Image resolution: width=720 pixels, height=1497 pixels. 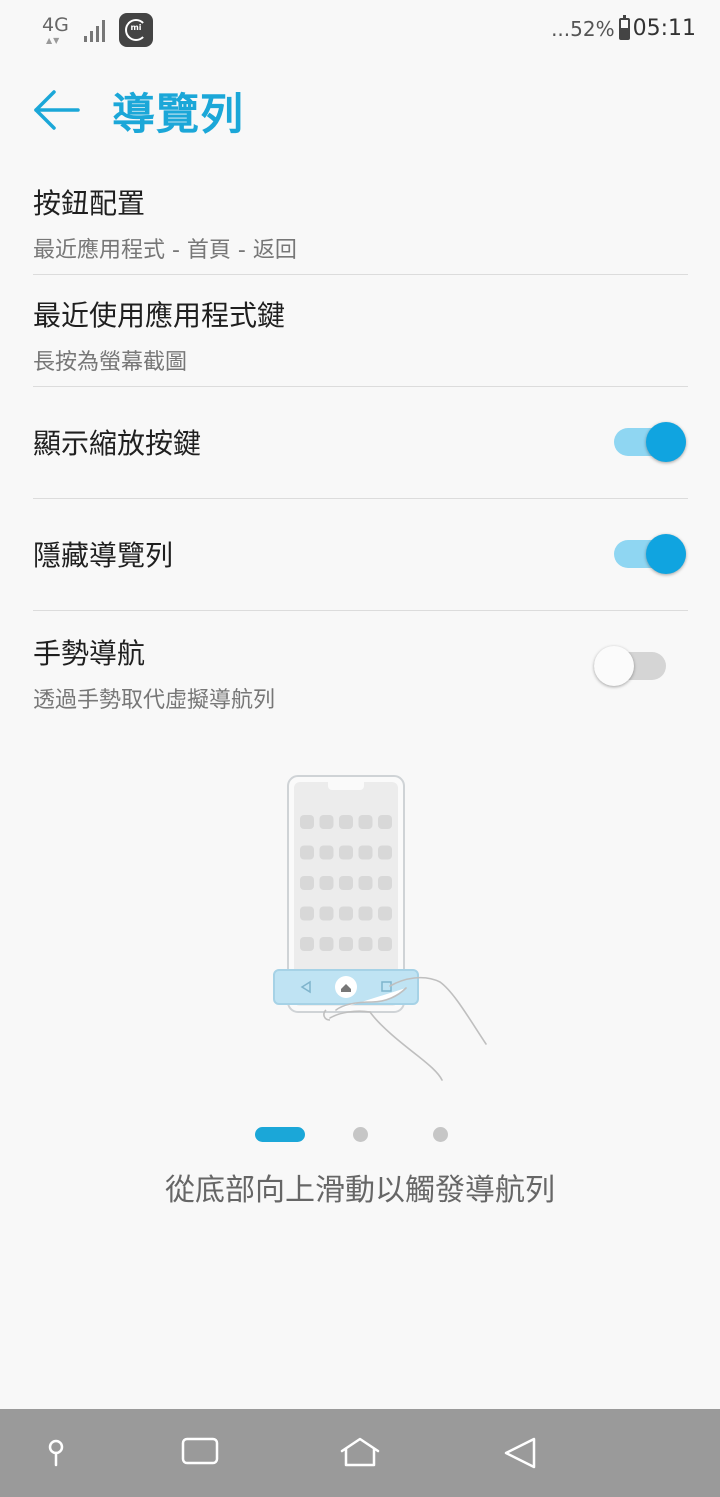 What do you see at coordinates (53, 40) in the screenshot?
I see `data-arrows-icon: ▲▼` at bounding box center [53, 40].